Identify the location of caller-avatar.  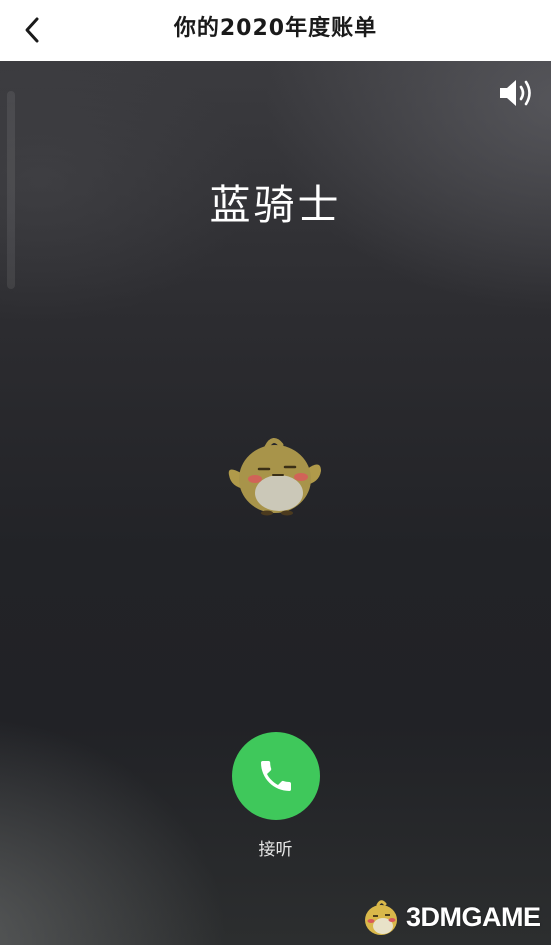
(275, 475).